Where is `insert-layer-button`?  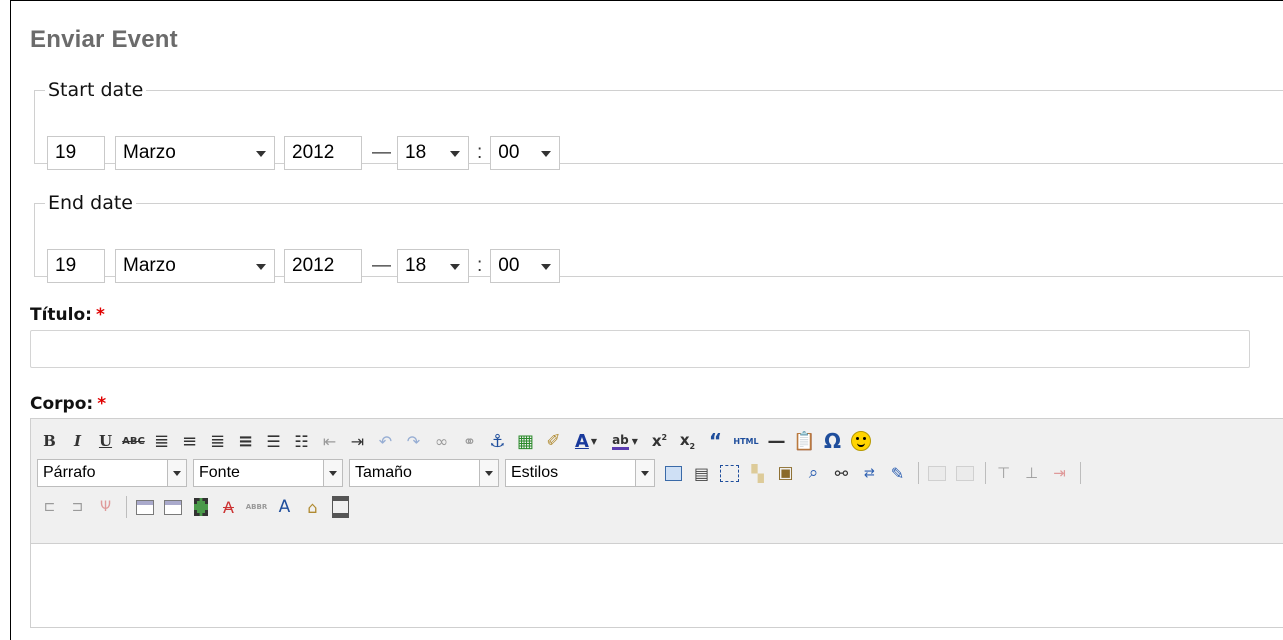 insert-layer-button is located at coordinates (673, 473).